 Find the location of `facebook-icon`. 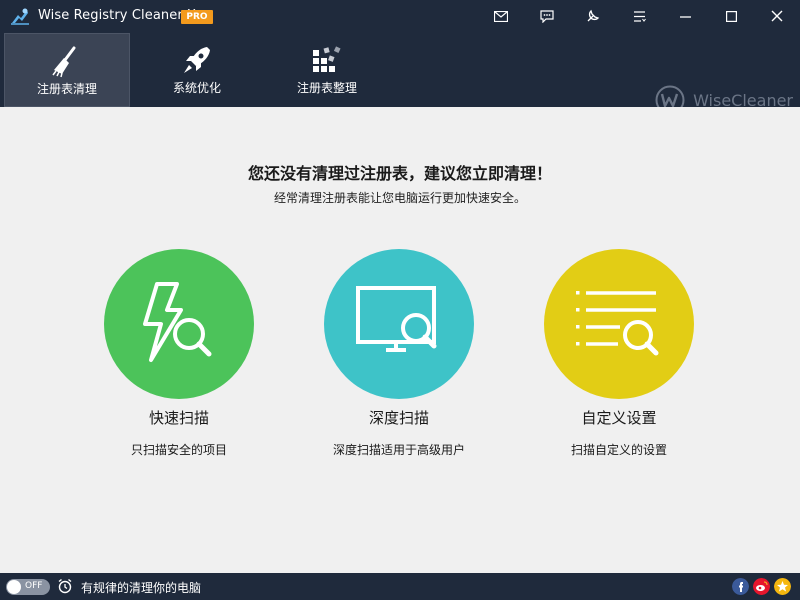

facebook-icon is located at coordinates (740, 586).